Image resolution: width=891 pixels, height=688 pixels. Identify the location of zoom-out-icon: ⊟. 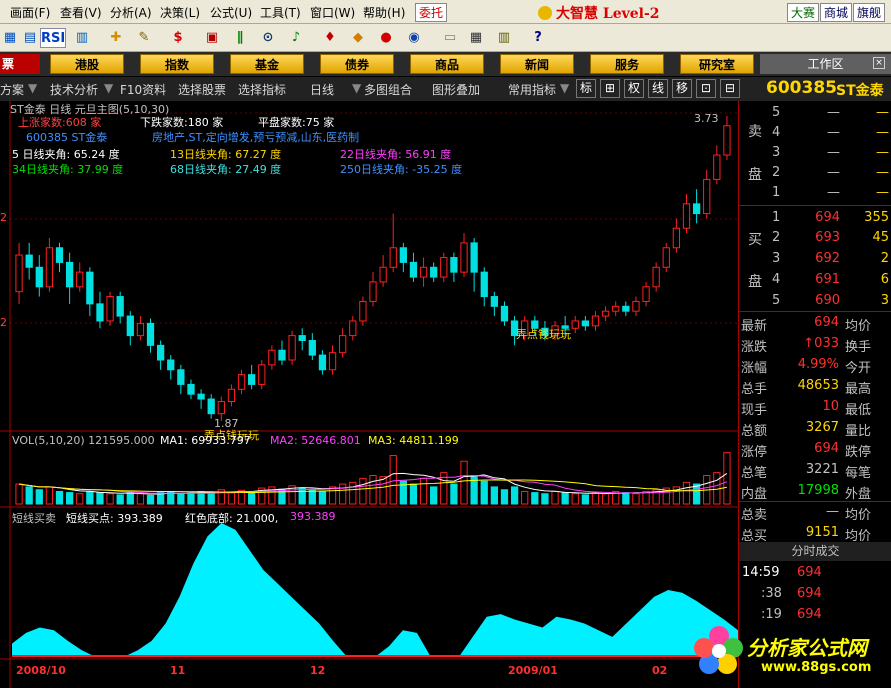
(730, 88).